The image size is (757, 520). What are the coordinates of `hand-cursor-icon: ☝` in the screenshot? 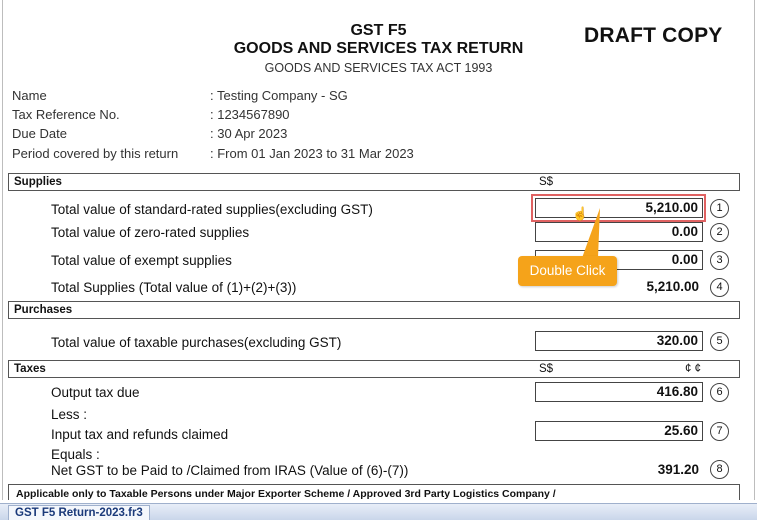 It's located at (580, 213).